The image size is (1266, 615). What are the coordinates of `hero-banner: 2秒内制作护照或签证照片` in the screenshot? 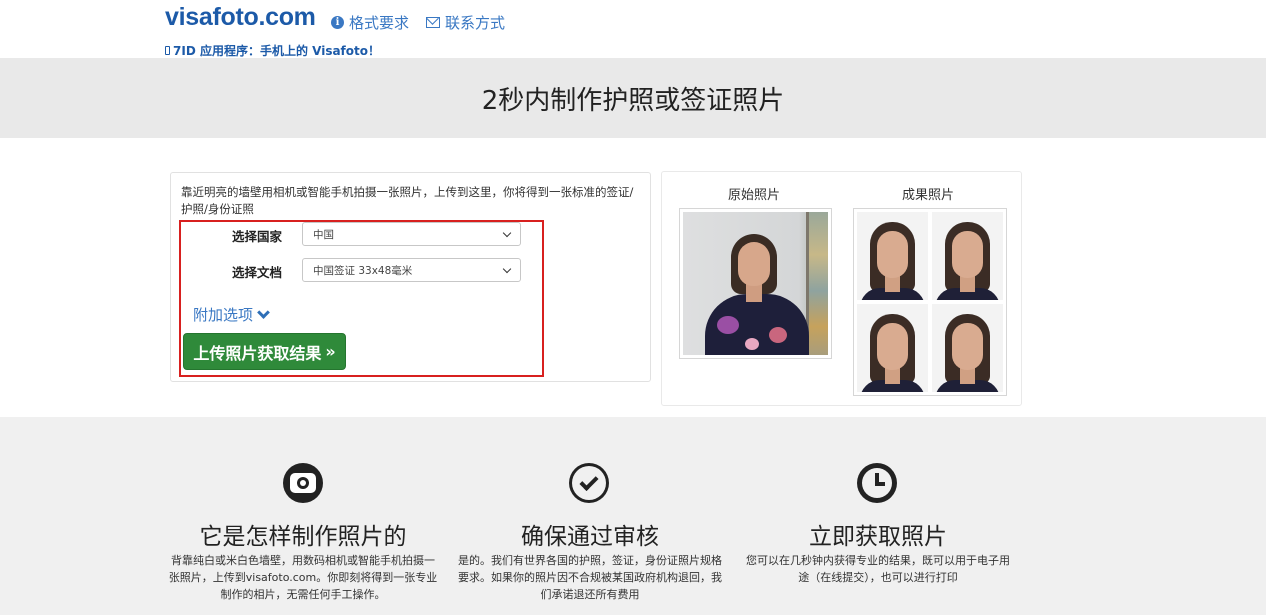 It's located at (633, 98).